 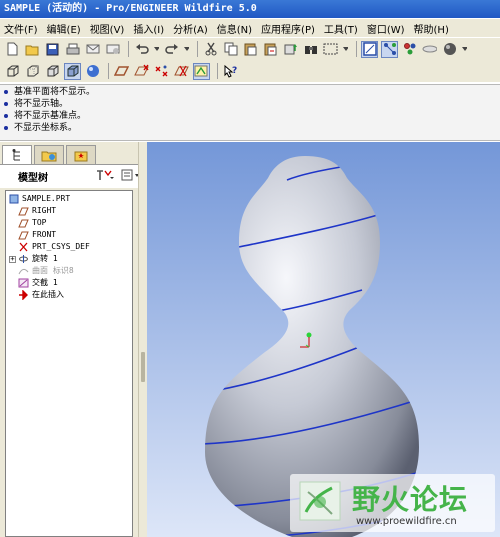 I want to click on sphere-icon, so click(x=449, y=49).